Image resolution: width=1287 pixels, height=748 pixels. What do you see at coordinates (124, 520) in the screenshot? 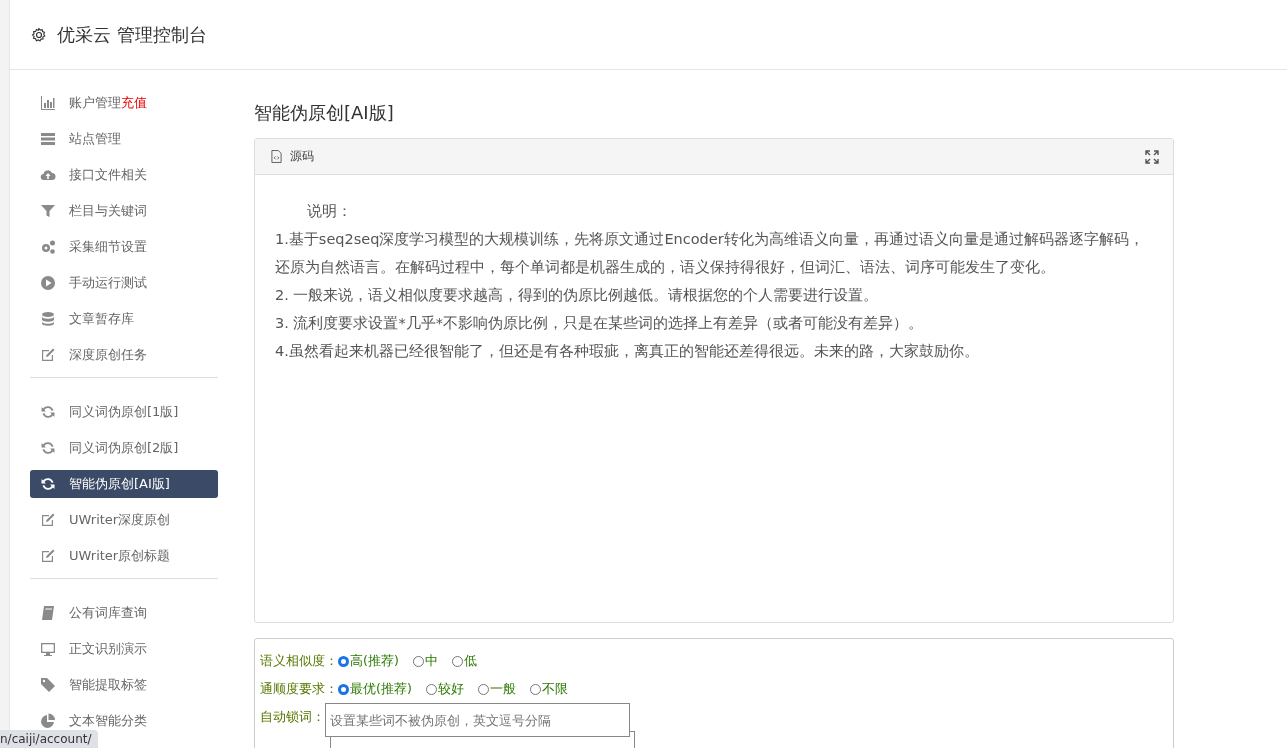
I see `sidebar-item: UWriter深度原创` at bounding box center [124, 520].